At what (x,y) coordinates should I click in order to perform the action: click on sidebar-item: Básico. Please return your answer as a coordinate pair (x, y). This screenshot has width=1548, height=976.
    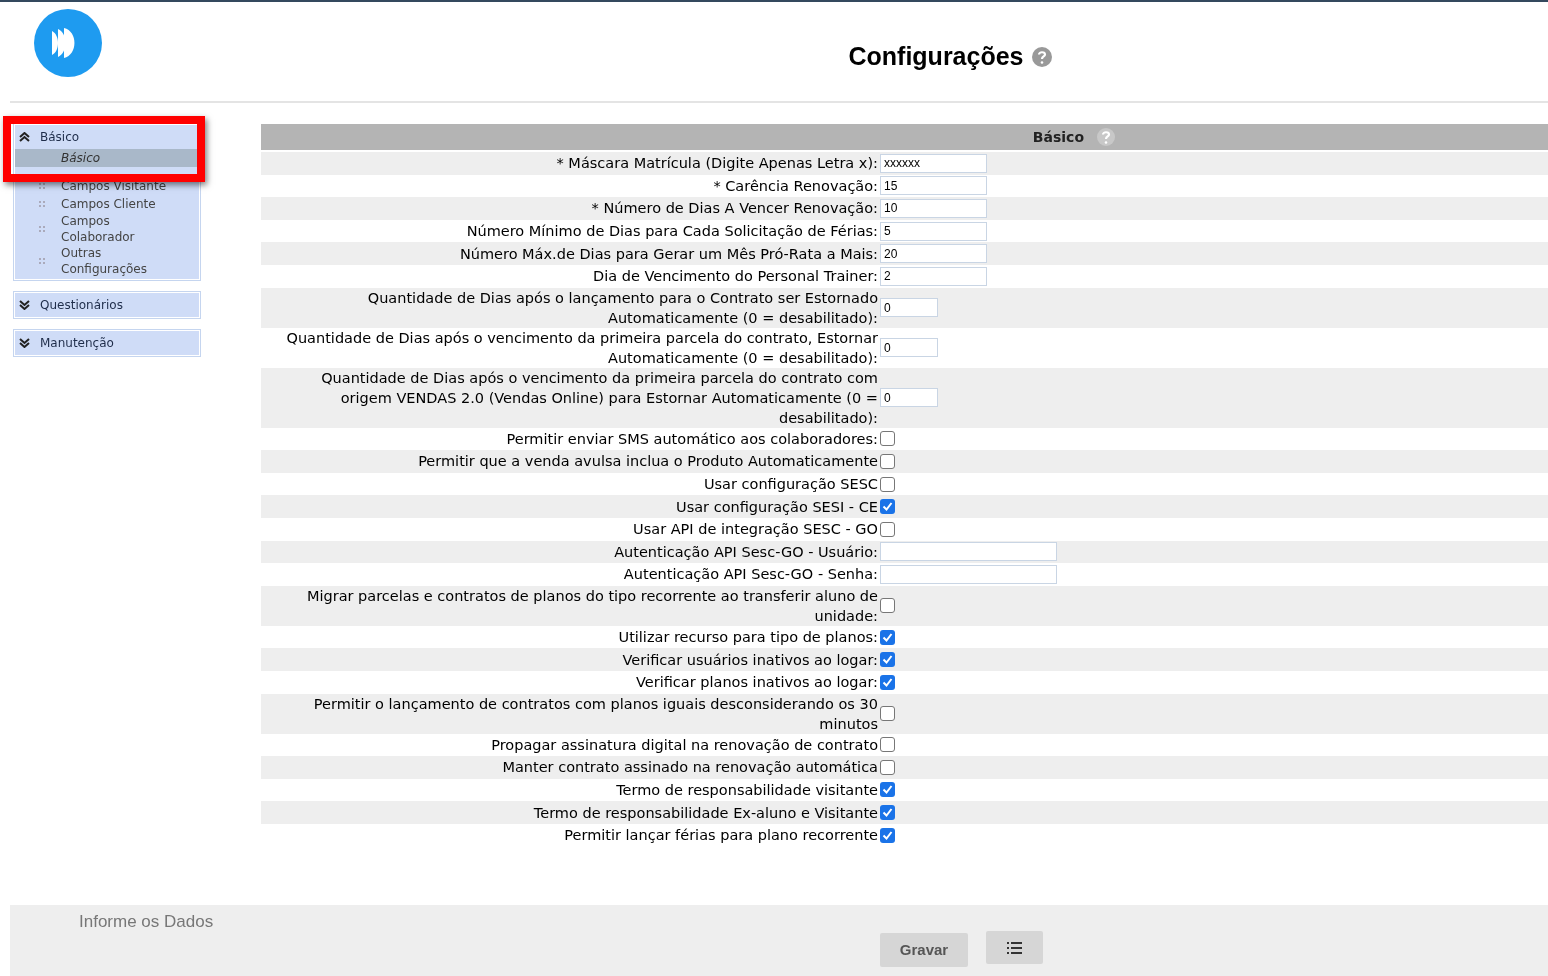
    Looking at the image, I should click on (107, 158).